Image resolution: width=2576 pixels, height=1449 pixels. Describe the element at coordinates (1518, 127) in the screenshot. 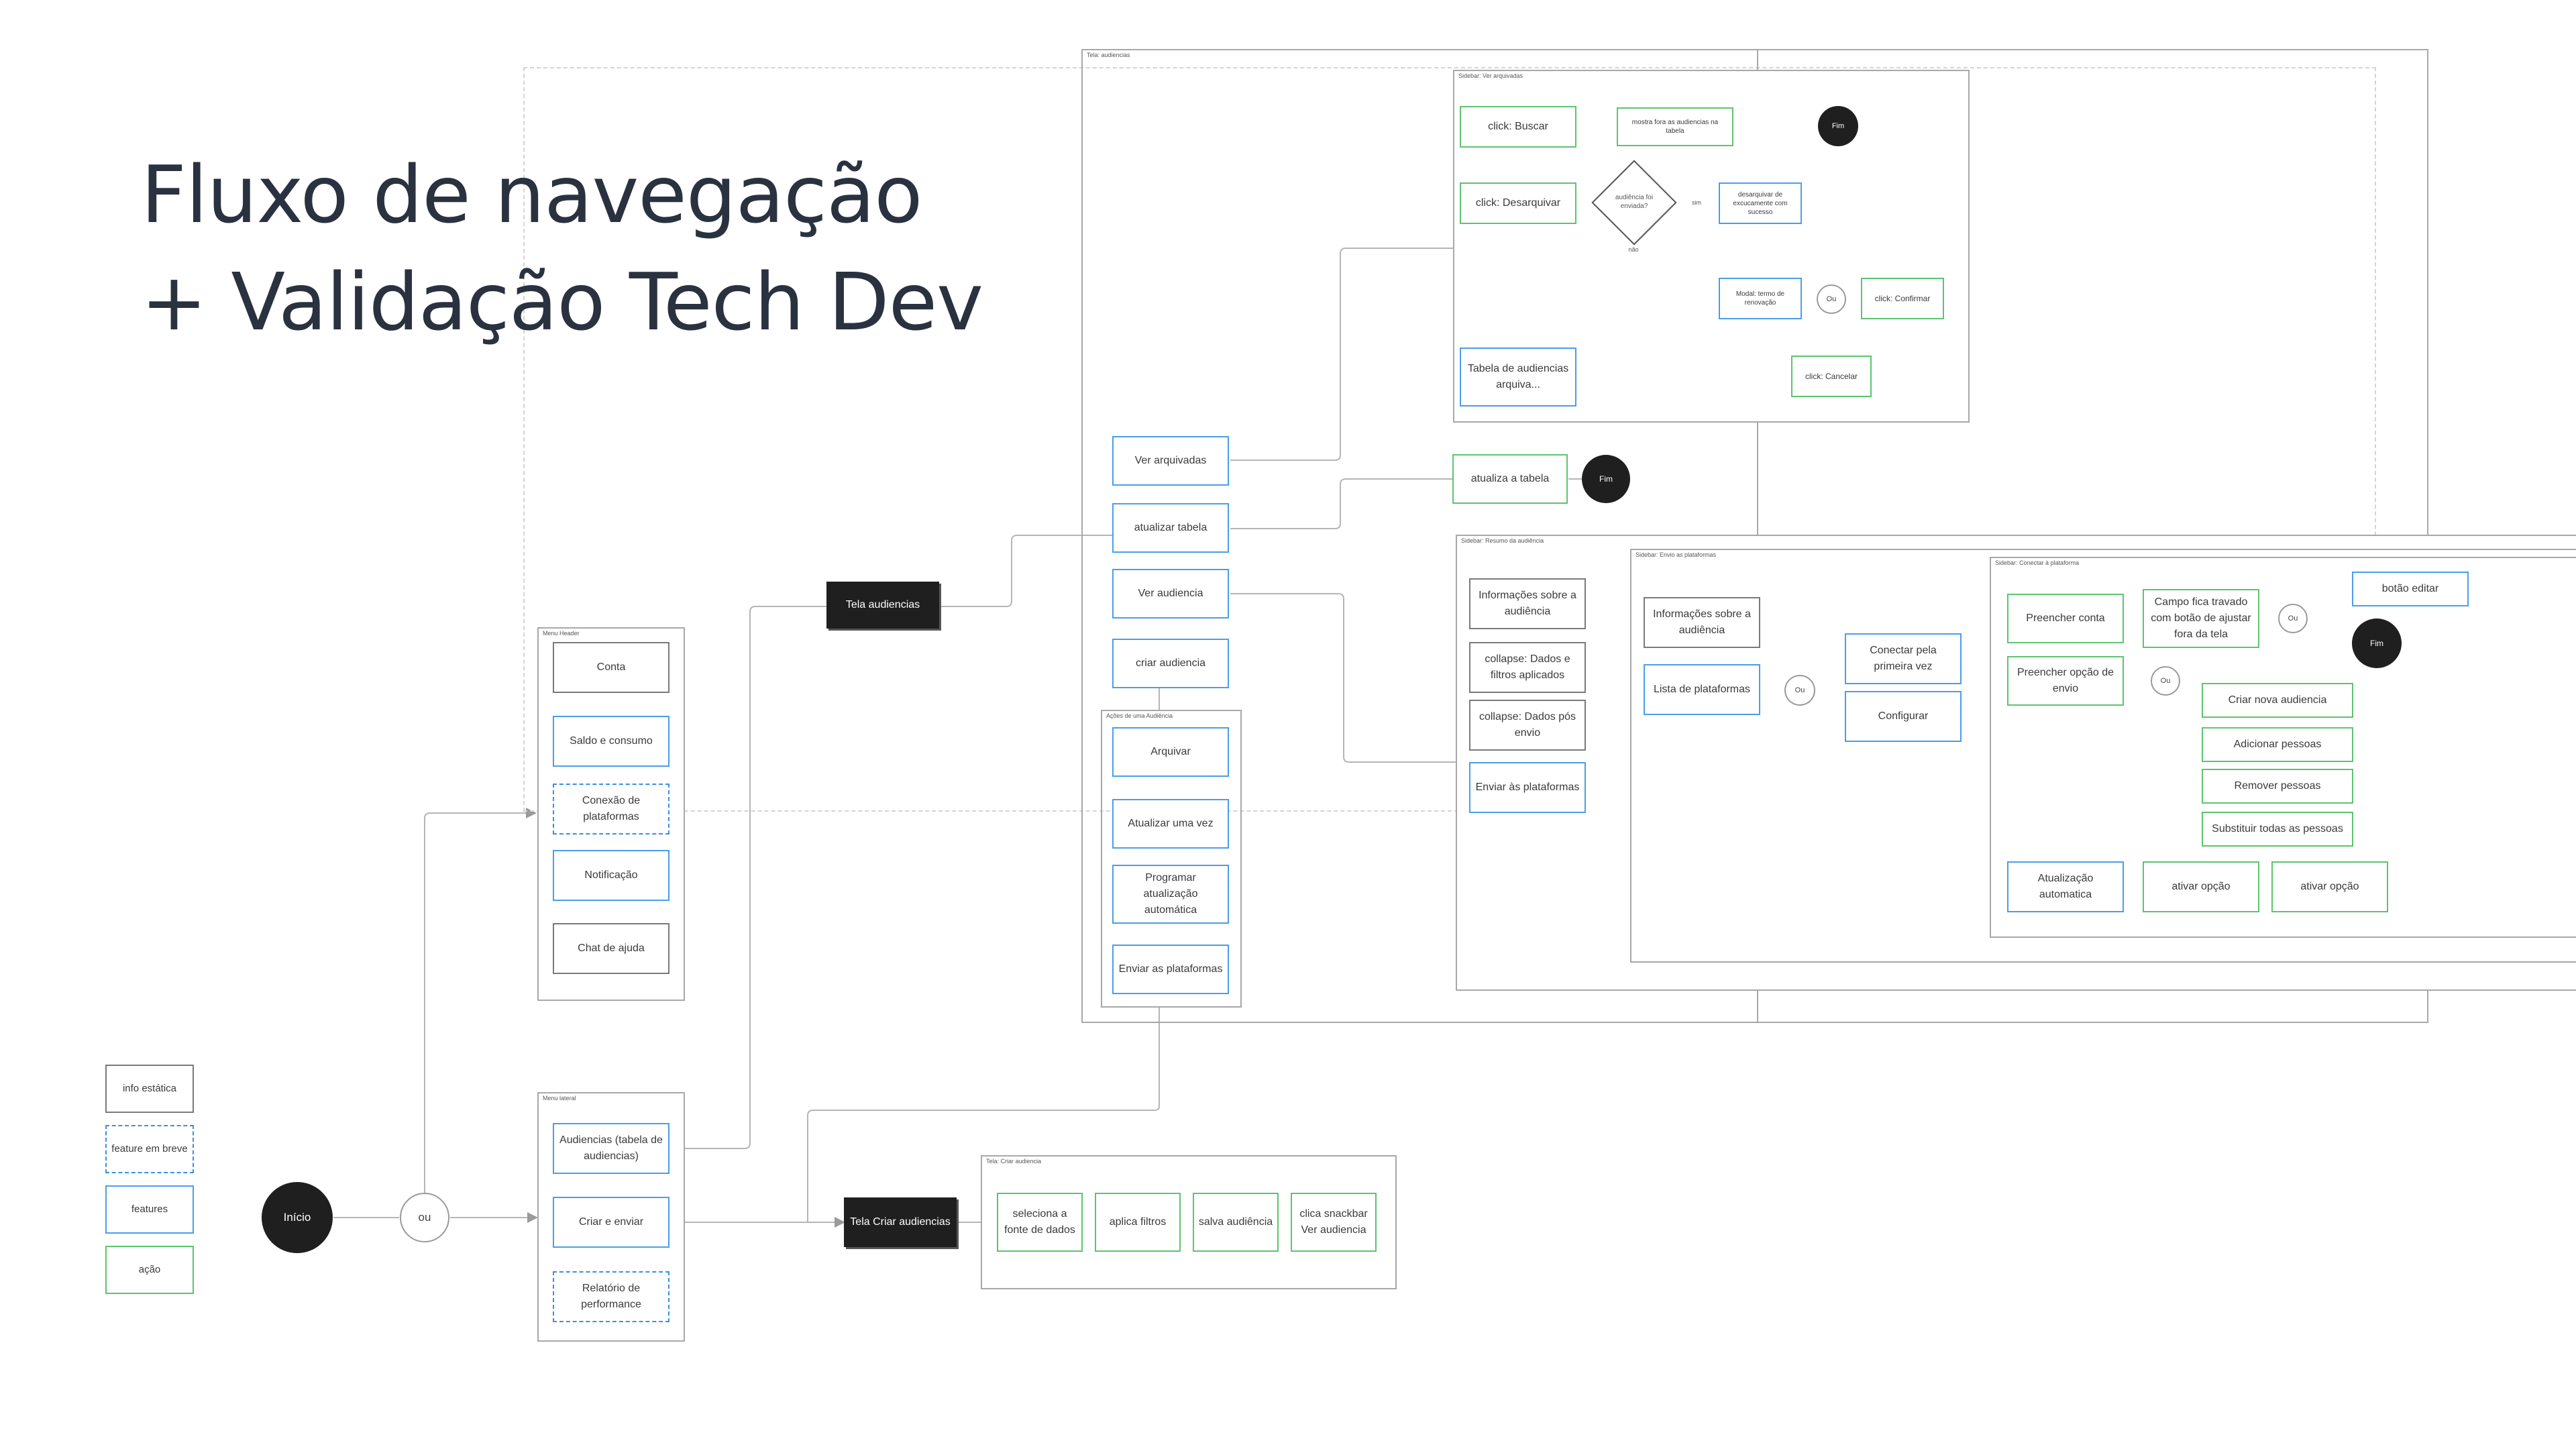

I see `click-buscar: click: Buscar` at that location.